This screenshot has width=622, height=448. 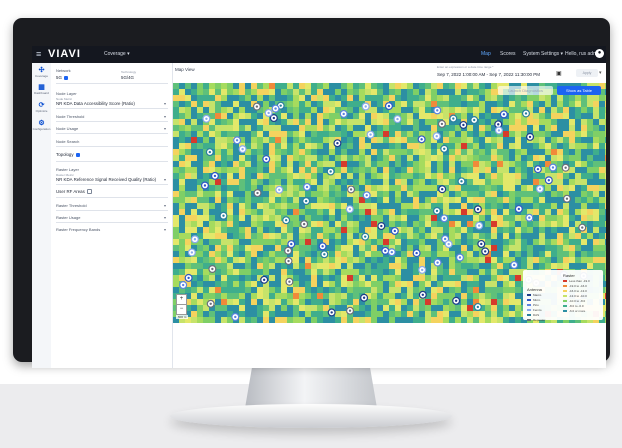 What do you see at coordinates (62, 77) in the screenshot?
I see `network-select: 5G` at bounding box center [62, 77].